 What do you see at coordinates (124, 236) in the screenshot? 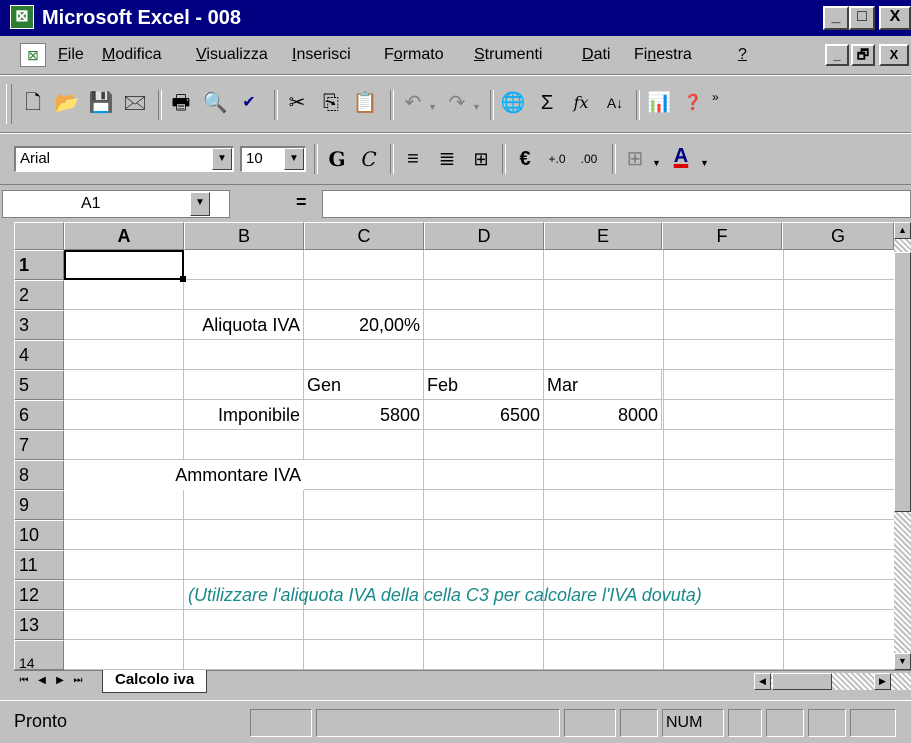
I see `column-header-a: A` at bounding box center [124, 236].